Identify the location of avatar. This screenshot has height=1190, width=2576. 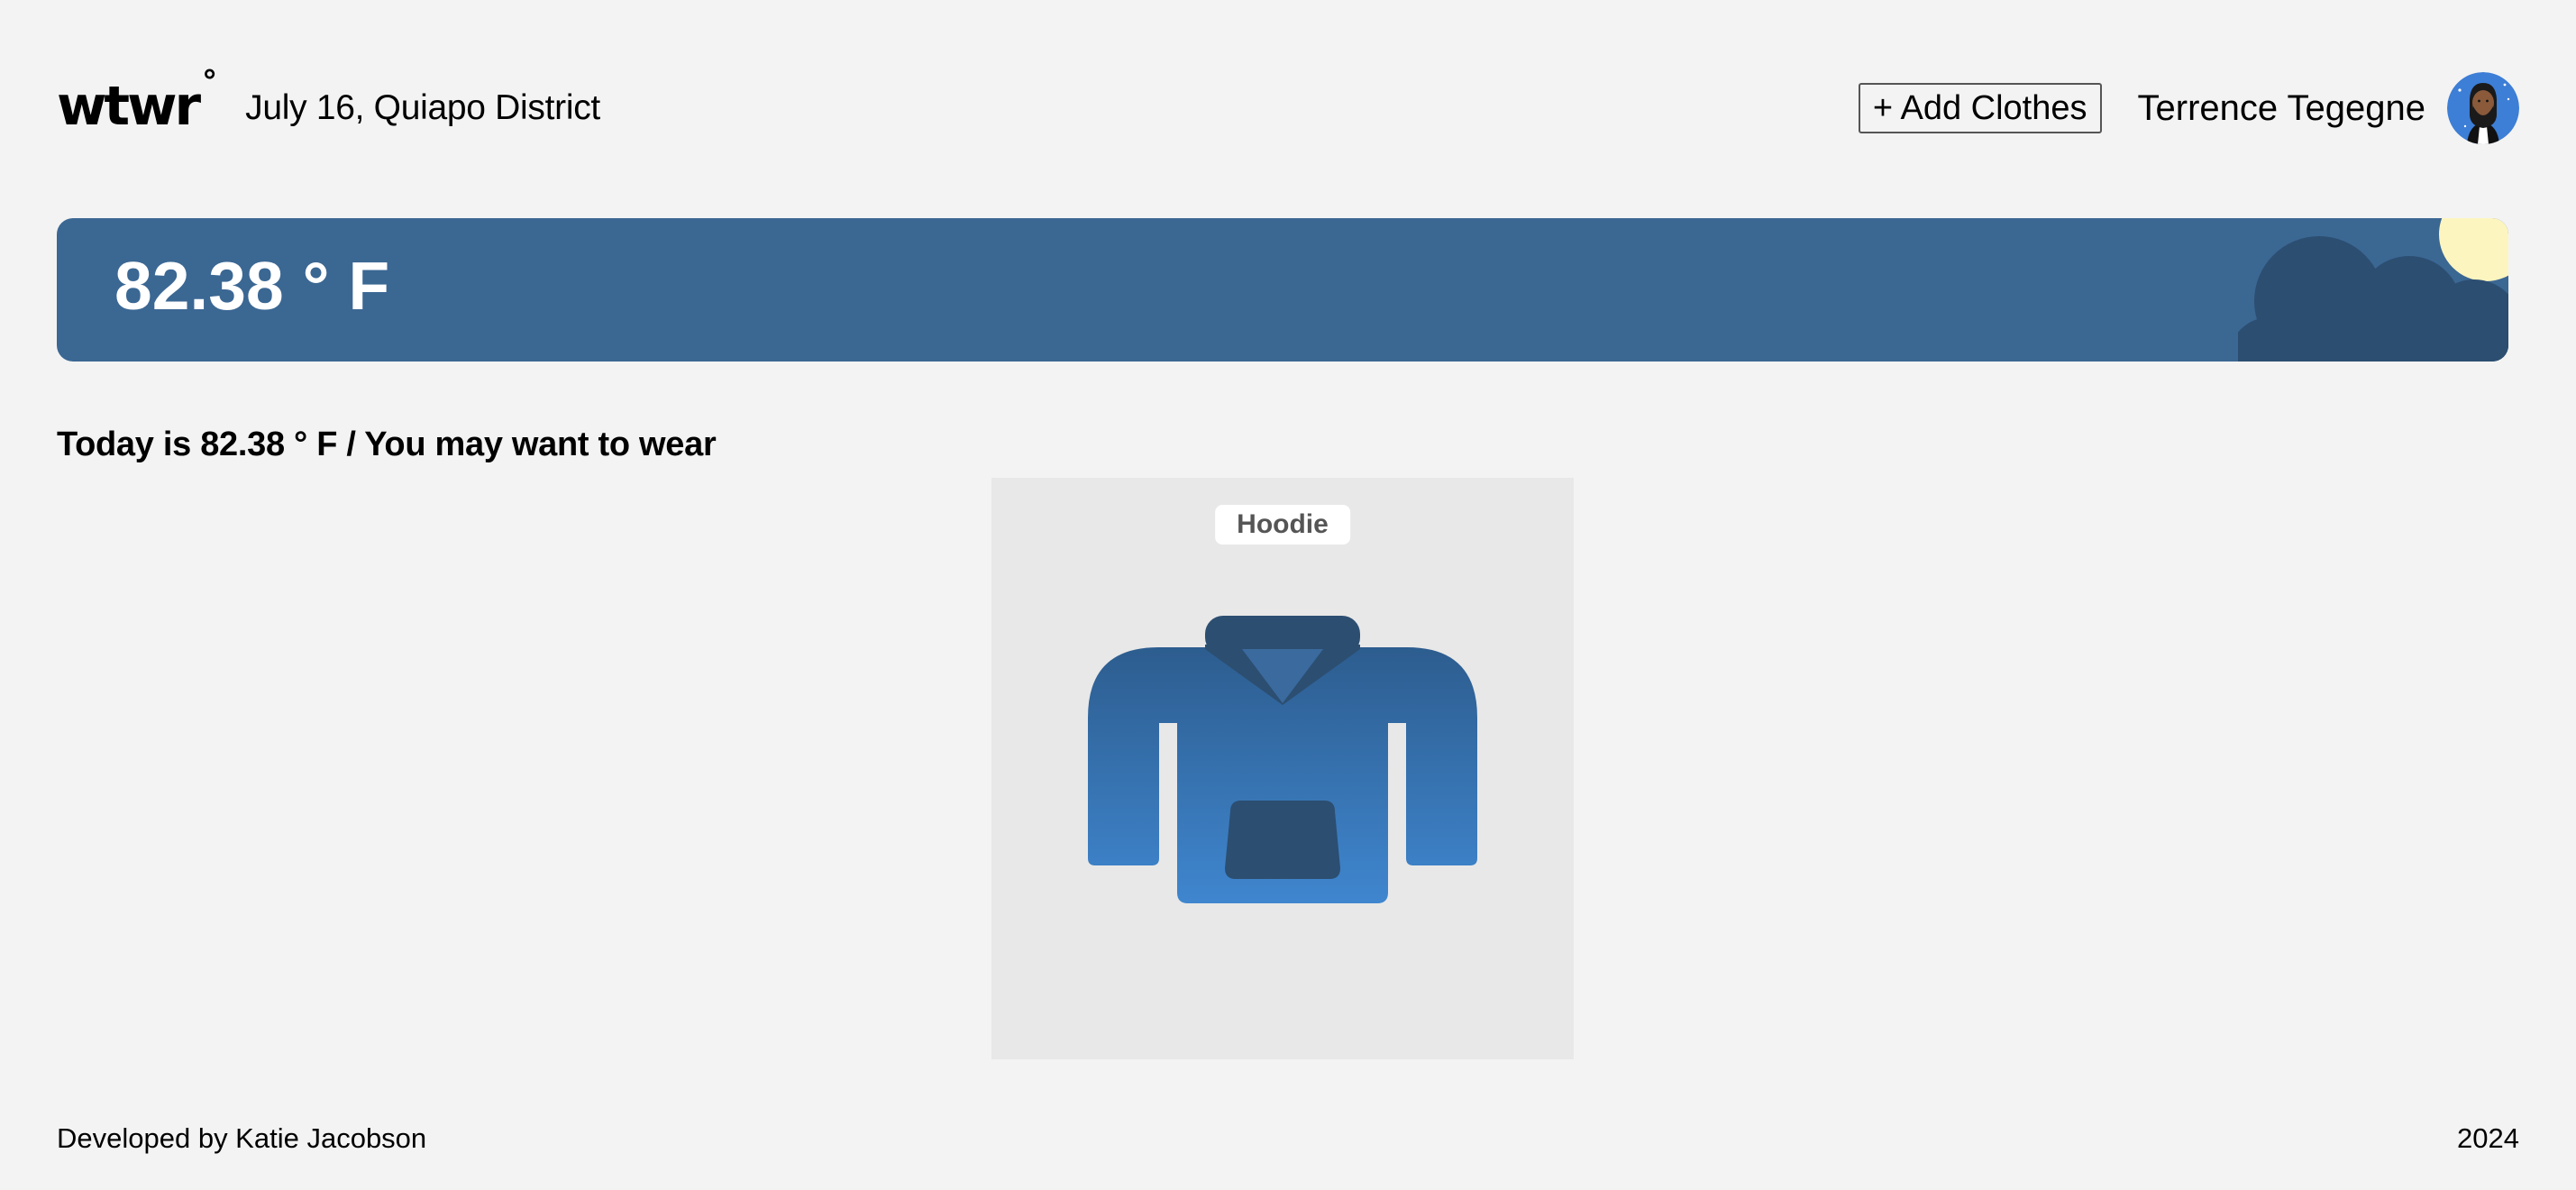
(2483, 108).